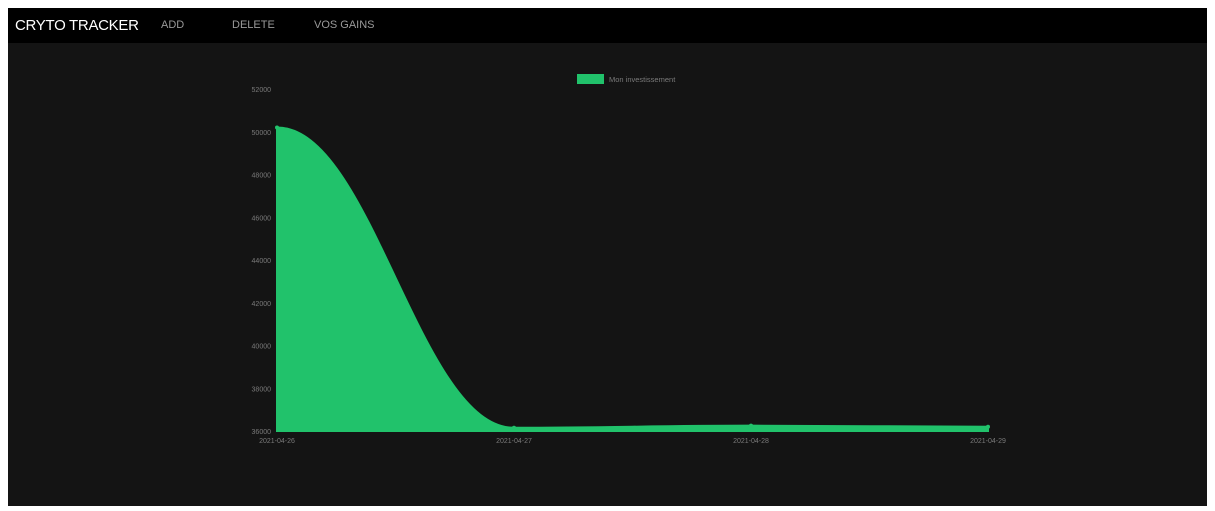 This screenshot has width=1215, height=511. What do you see at coordinates (590, 79) in the screenshot?
I see `legend-swatch` at bounding box center [590, 79].